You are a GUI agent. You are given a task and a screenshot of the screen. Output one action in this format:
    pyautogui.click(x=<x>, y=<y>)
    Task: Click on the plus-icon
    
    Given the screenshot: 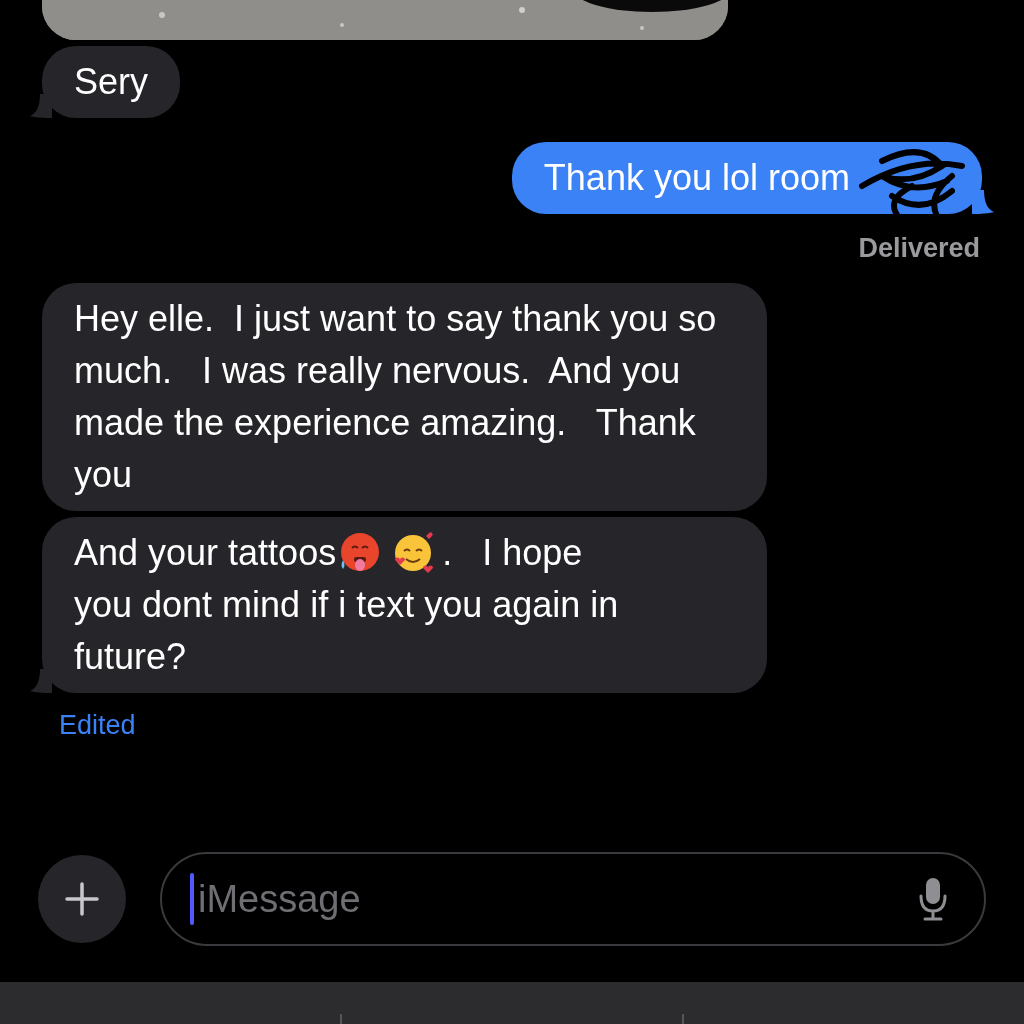 What is the action you would take?
    pyautogui.click(x=82, y=899)
    